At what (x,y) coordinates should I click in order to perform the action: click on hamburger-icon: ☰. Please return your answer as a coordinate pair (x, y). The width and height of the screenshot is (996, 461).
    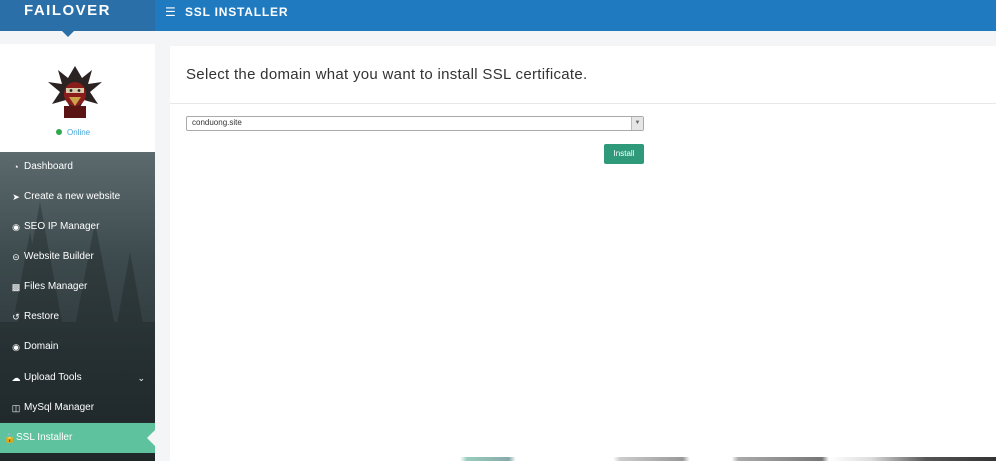
    Looking at the image, I should click on (170, 12).